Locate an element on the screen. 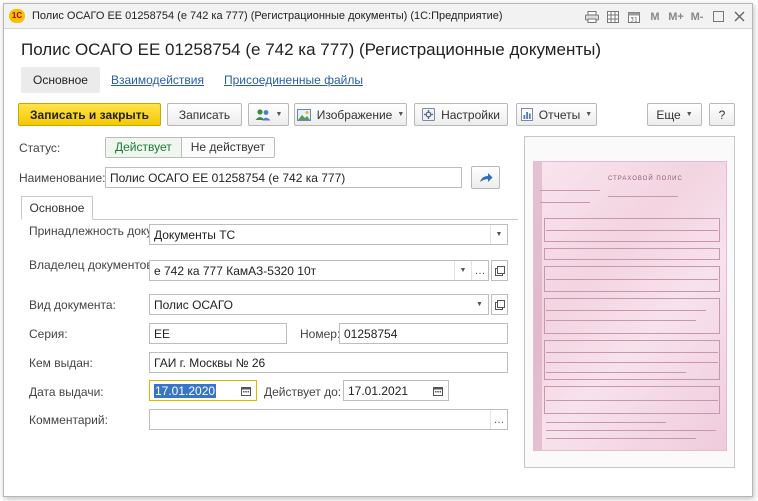 The height and width of the screenshot is (501, 758). settings-button: Настройки is located at coordinates (461, 114).